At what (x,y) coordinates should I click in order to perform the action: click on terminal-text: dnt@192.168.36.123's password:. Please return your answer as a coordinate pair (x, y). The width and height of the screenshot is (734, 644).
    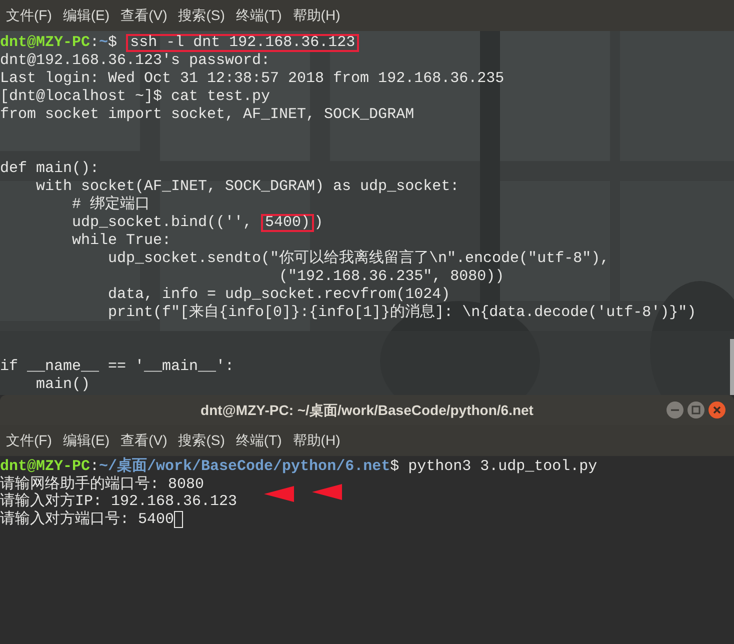
    Looking at the image, I should click on (135, 61).